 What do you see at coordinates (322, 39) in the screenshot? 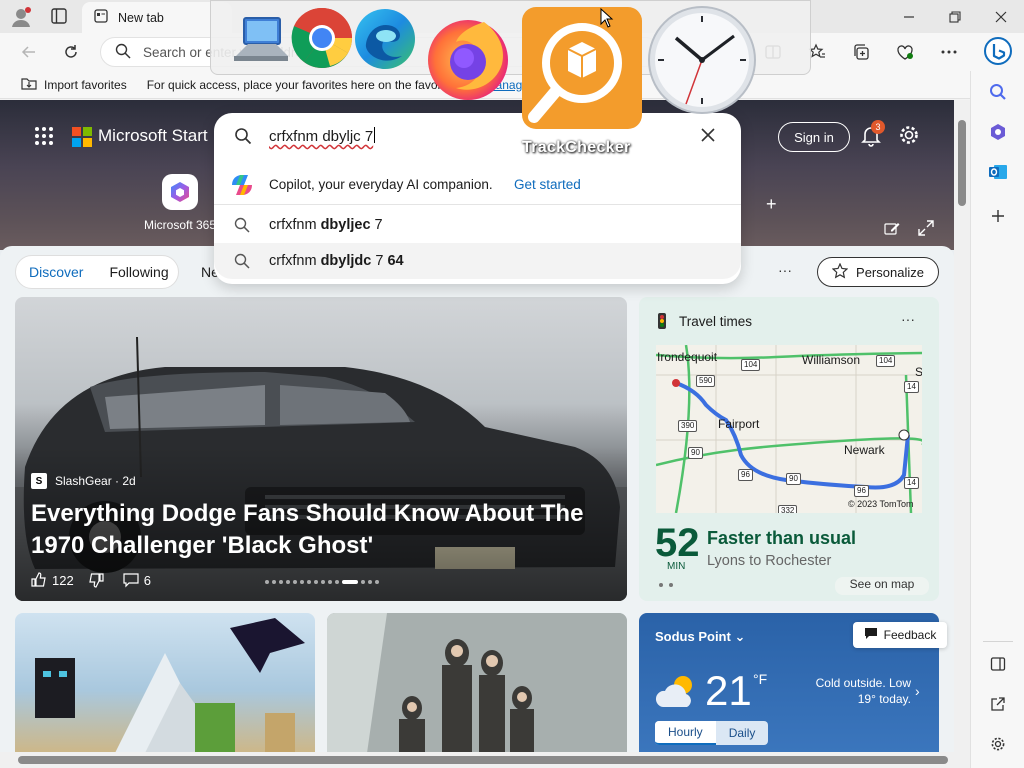
I see `chrome-icon` at bounding box center [322, 39].